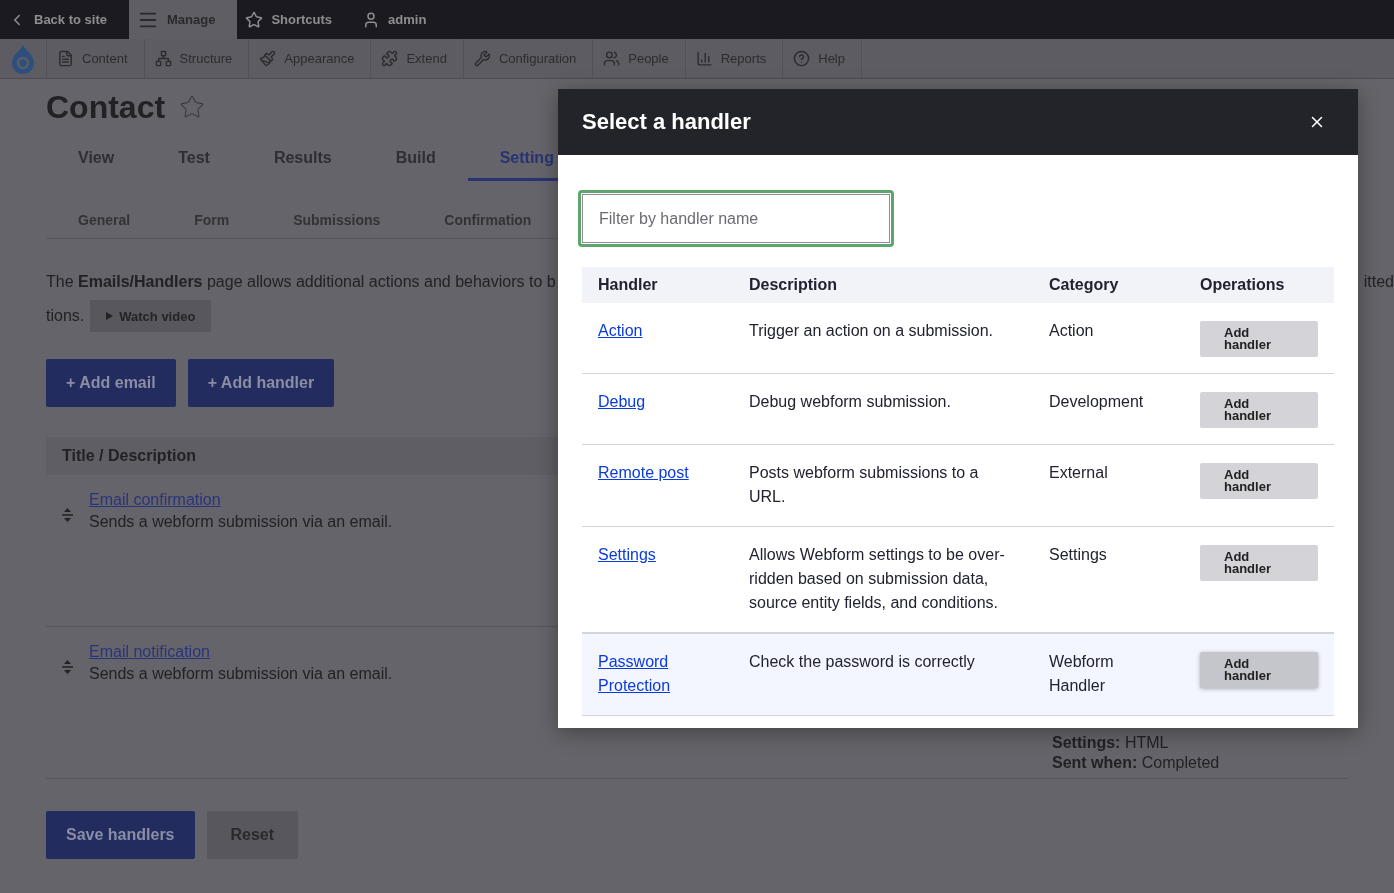 This screenshot has width=1394, height=893. Describe the element at coordinates (802, 58) in the screenshot. I see `help-icon` at that location.